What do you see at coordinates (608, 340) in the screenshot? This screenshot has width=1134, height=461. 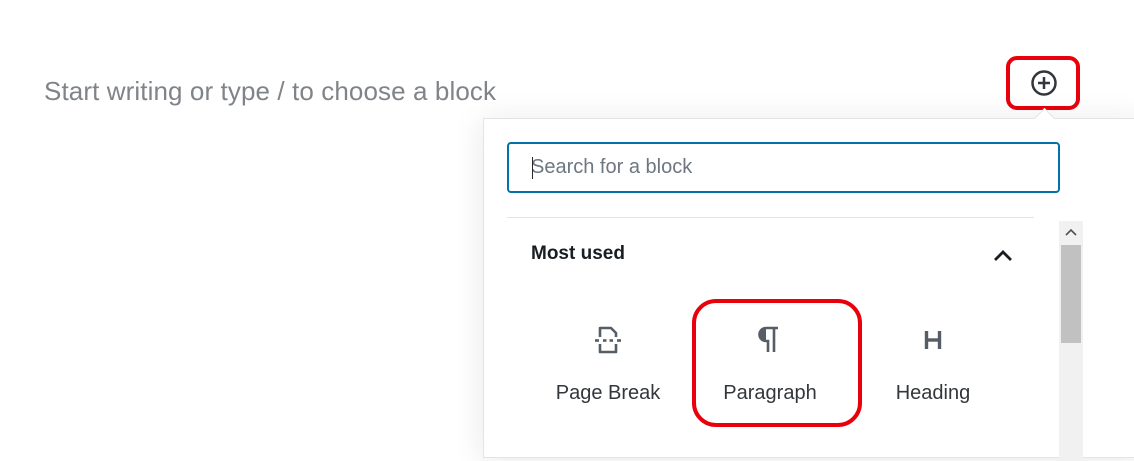 I see `page-break-icon` at bounding box center [608, 340].